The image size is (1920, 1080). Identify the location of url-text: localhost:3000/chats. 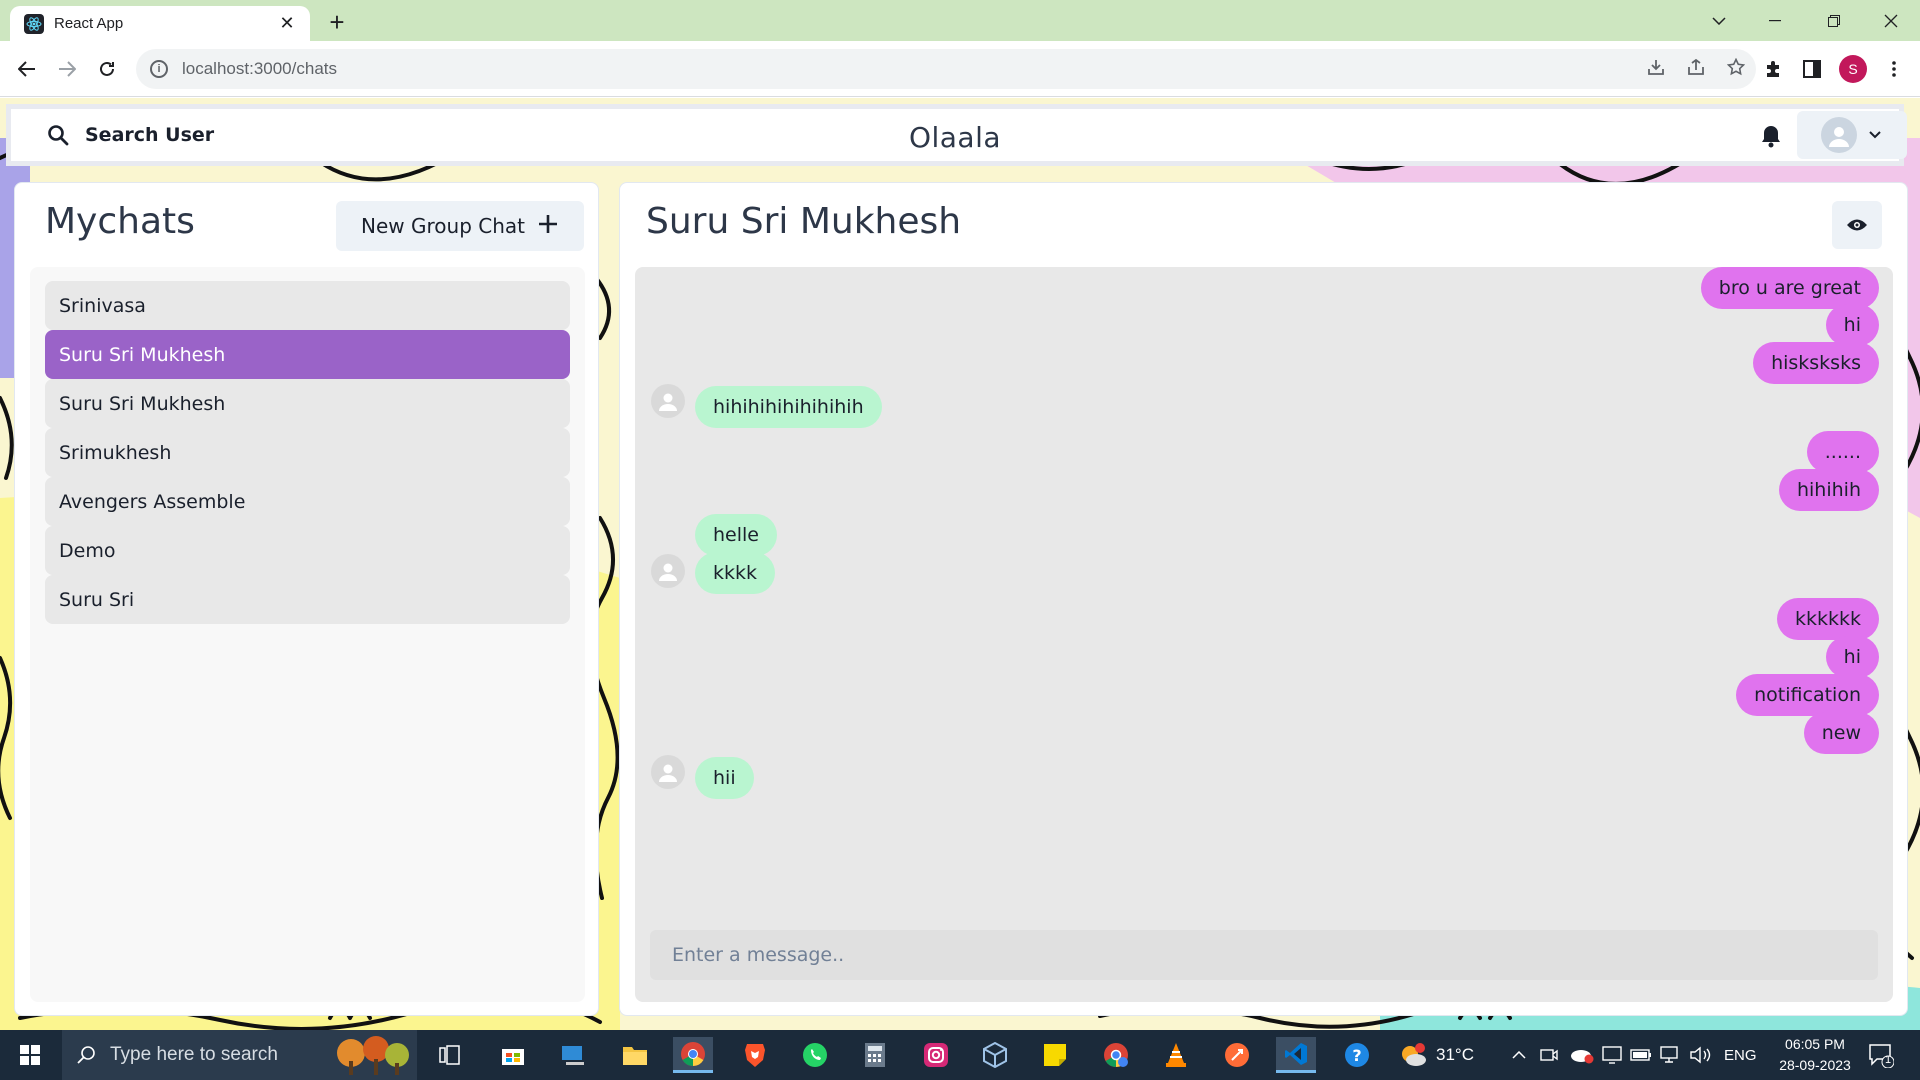
(259, 68).